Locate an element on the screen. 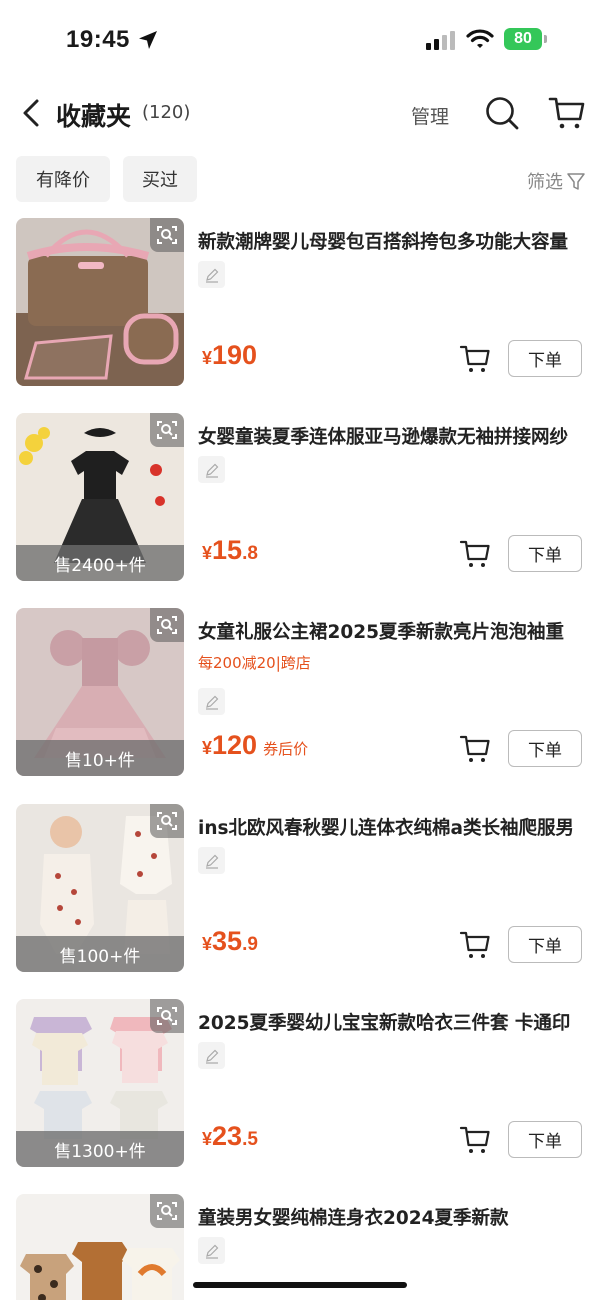  price-integer: 35 is located at coordinates (227, 941).